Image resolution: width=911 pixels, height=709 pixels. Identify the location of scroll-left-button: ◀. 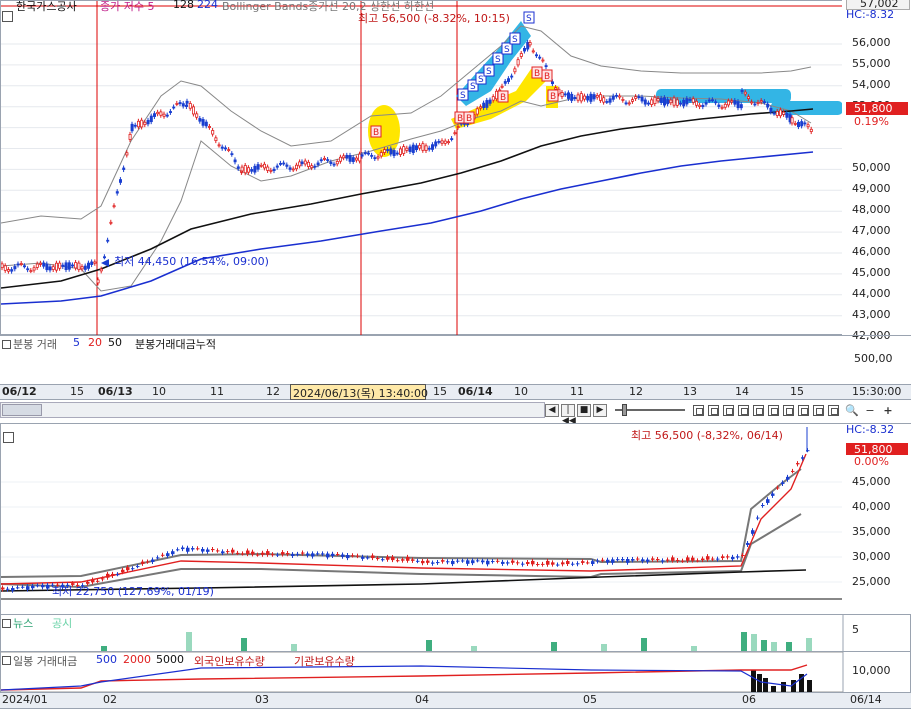
(552, 410).